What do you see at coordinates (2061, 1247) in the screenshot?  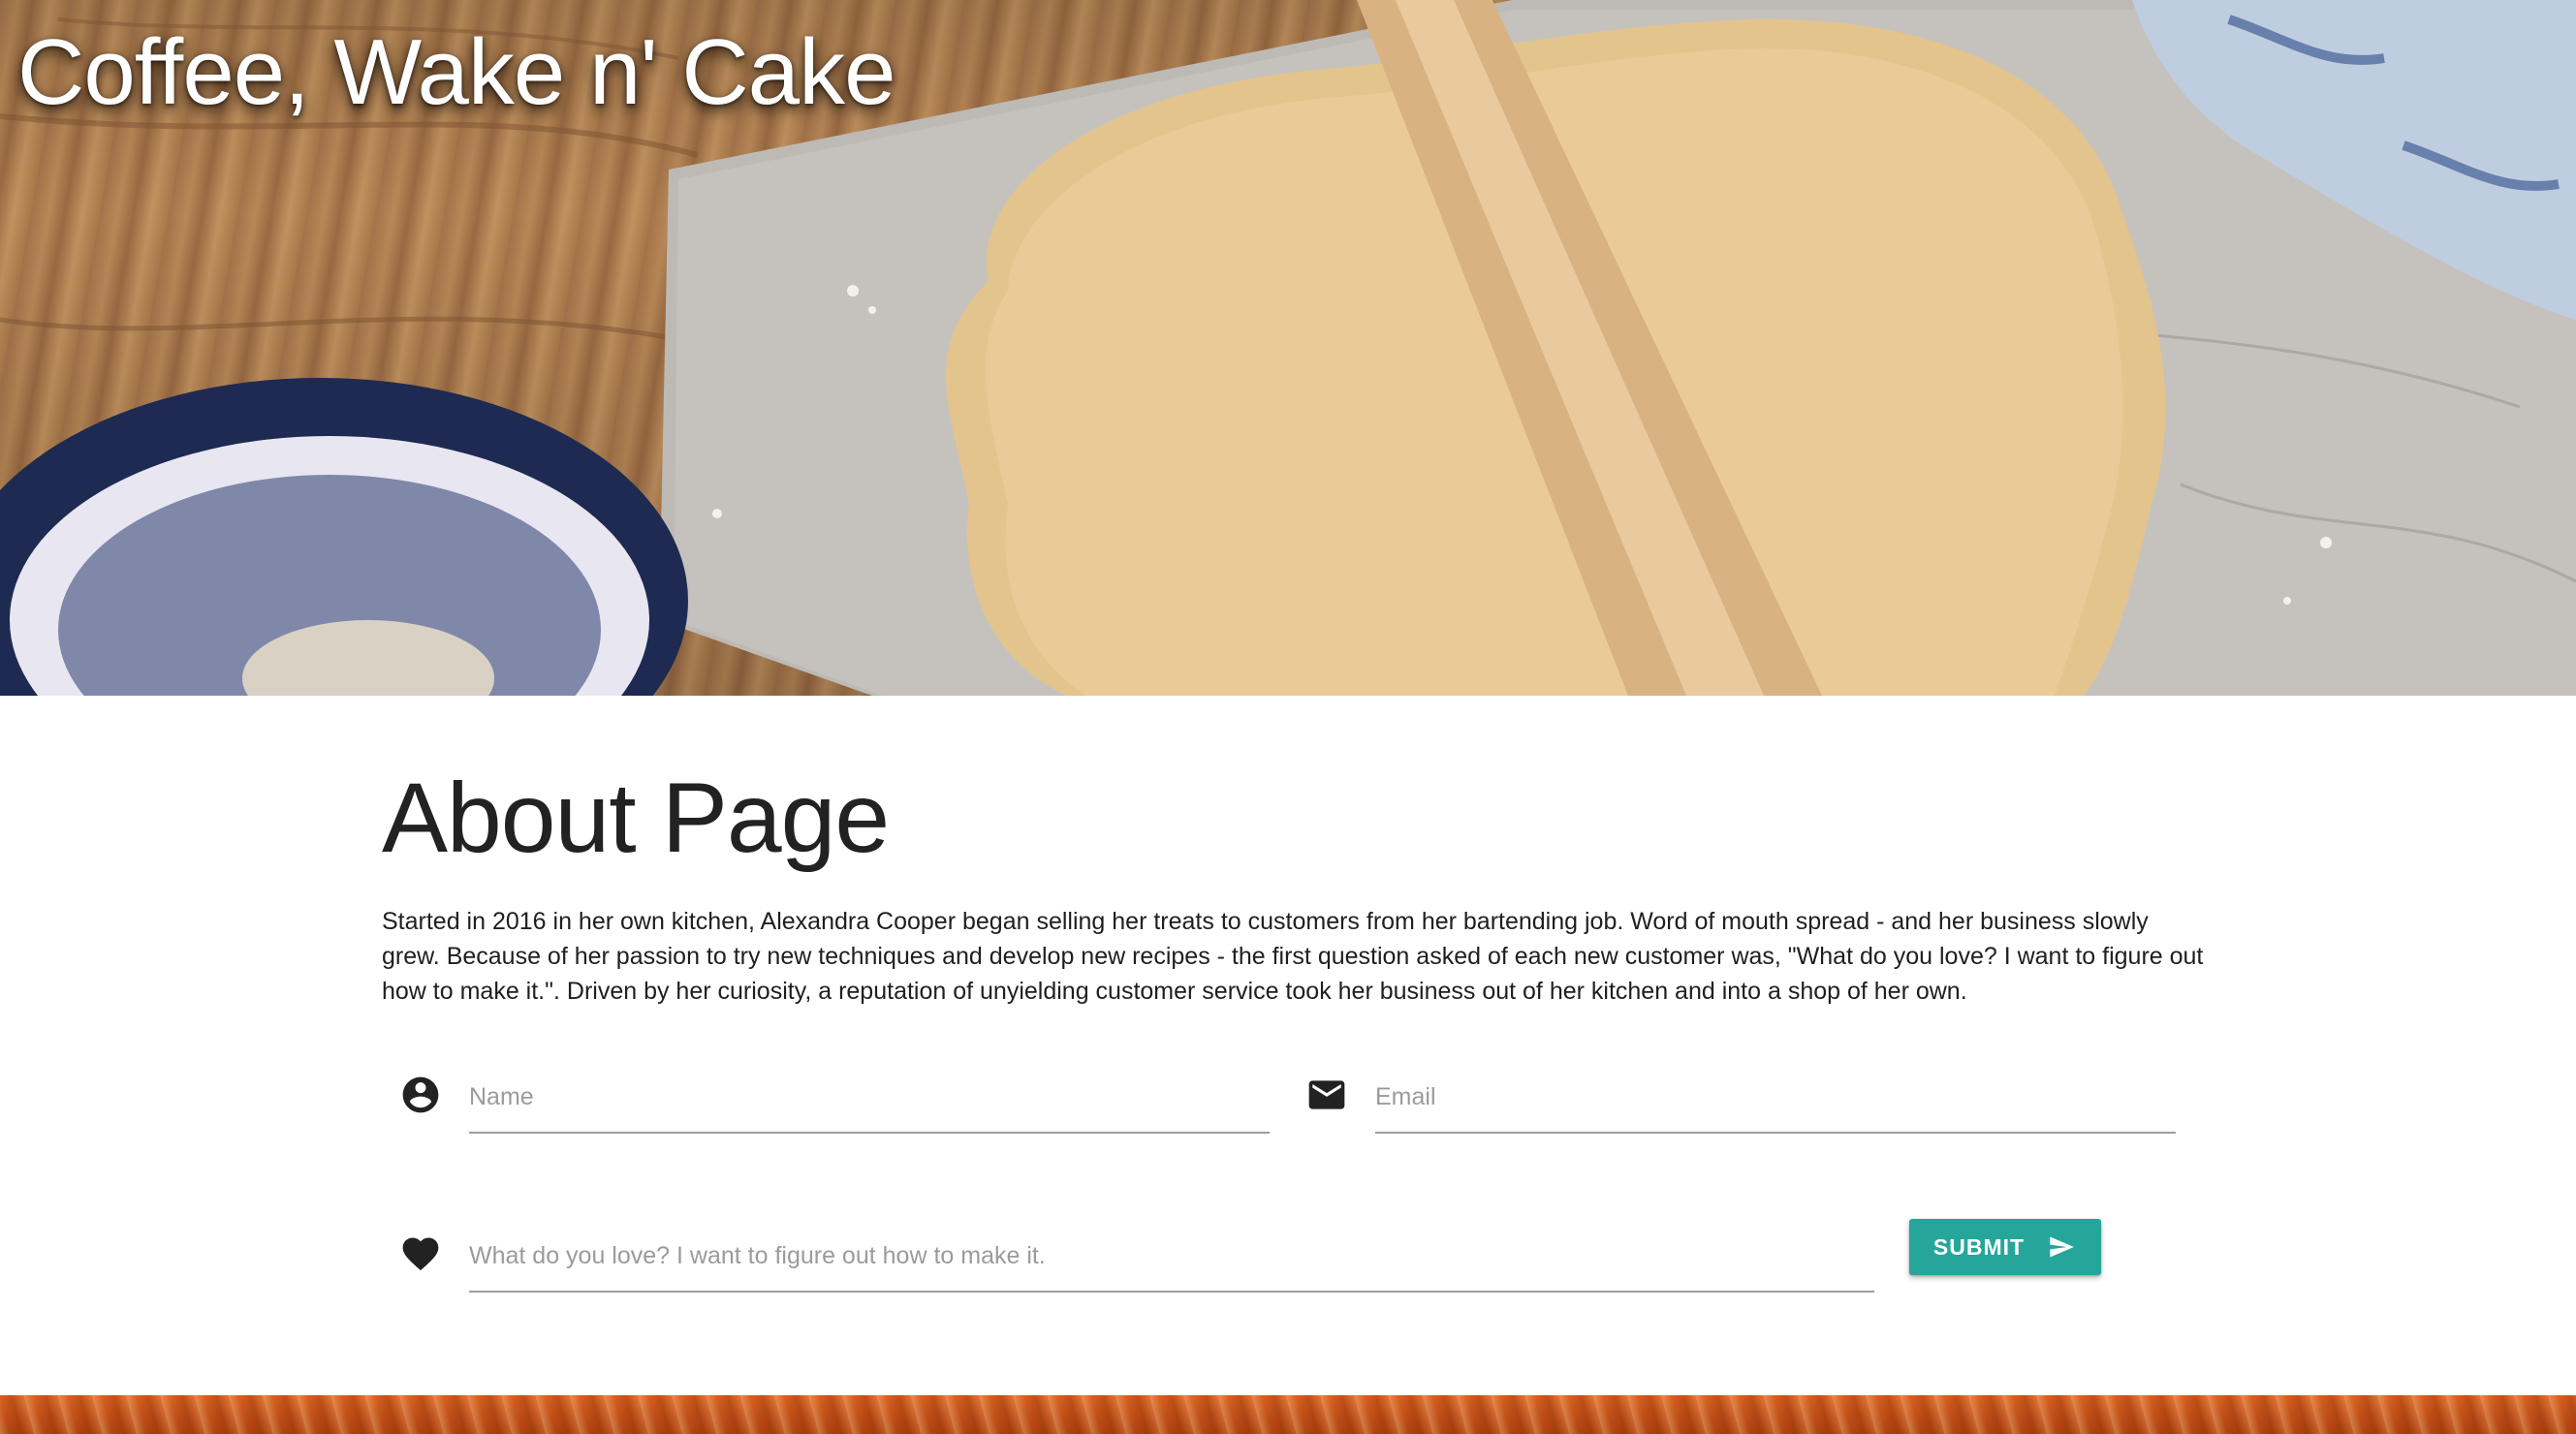 I see `send-icon` at bounding box center [2061, 1247].